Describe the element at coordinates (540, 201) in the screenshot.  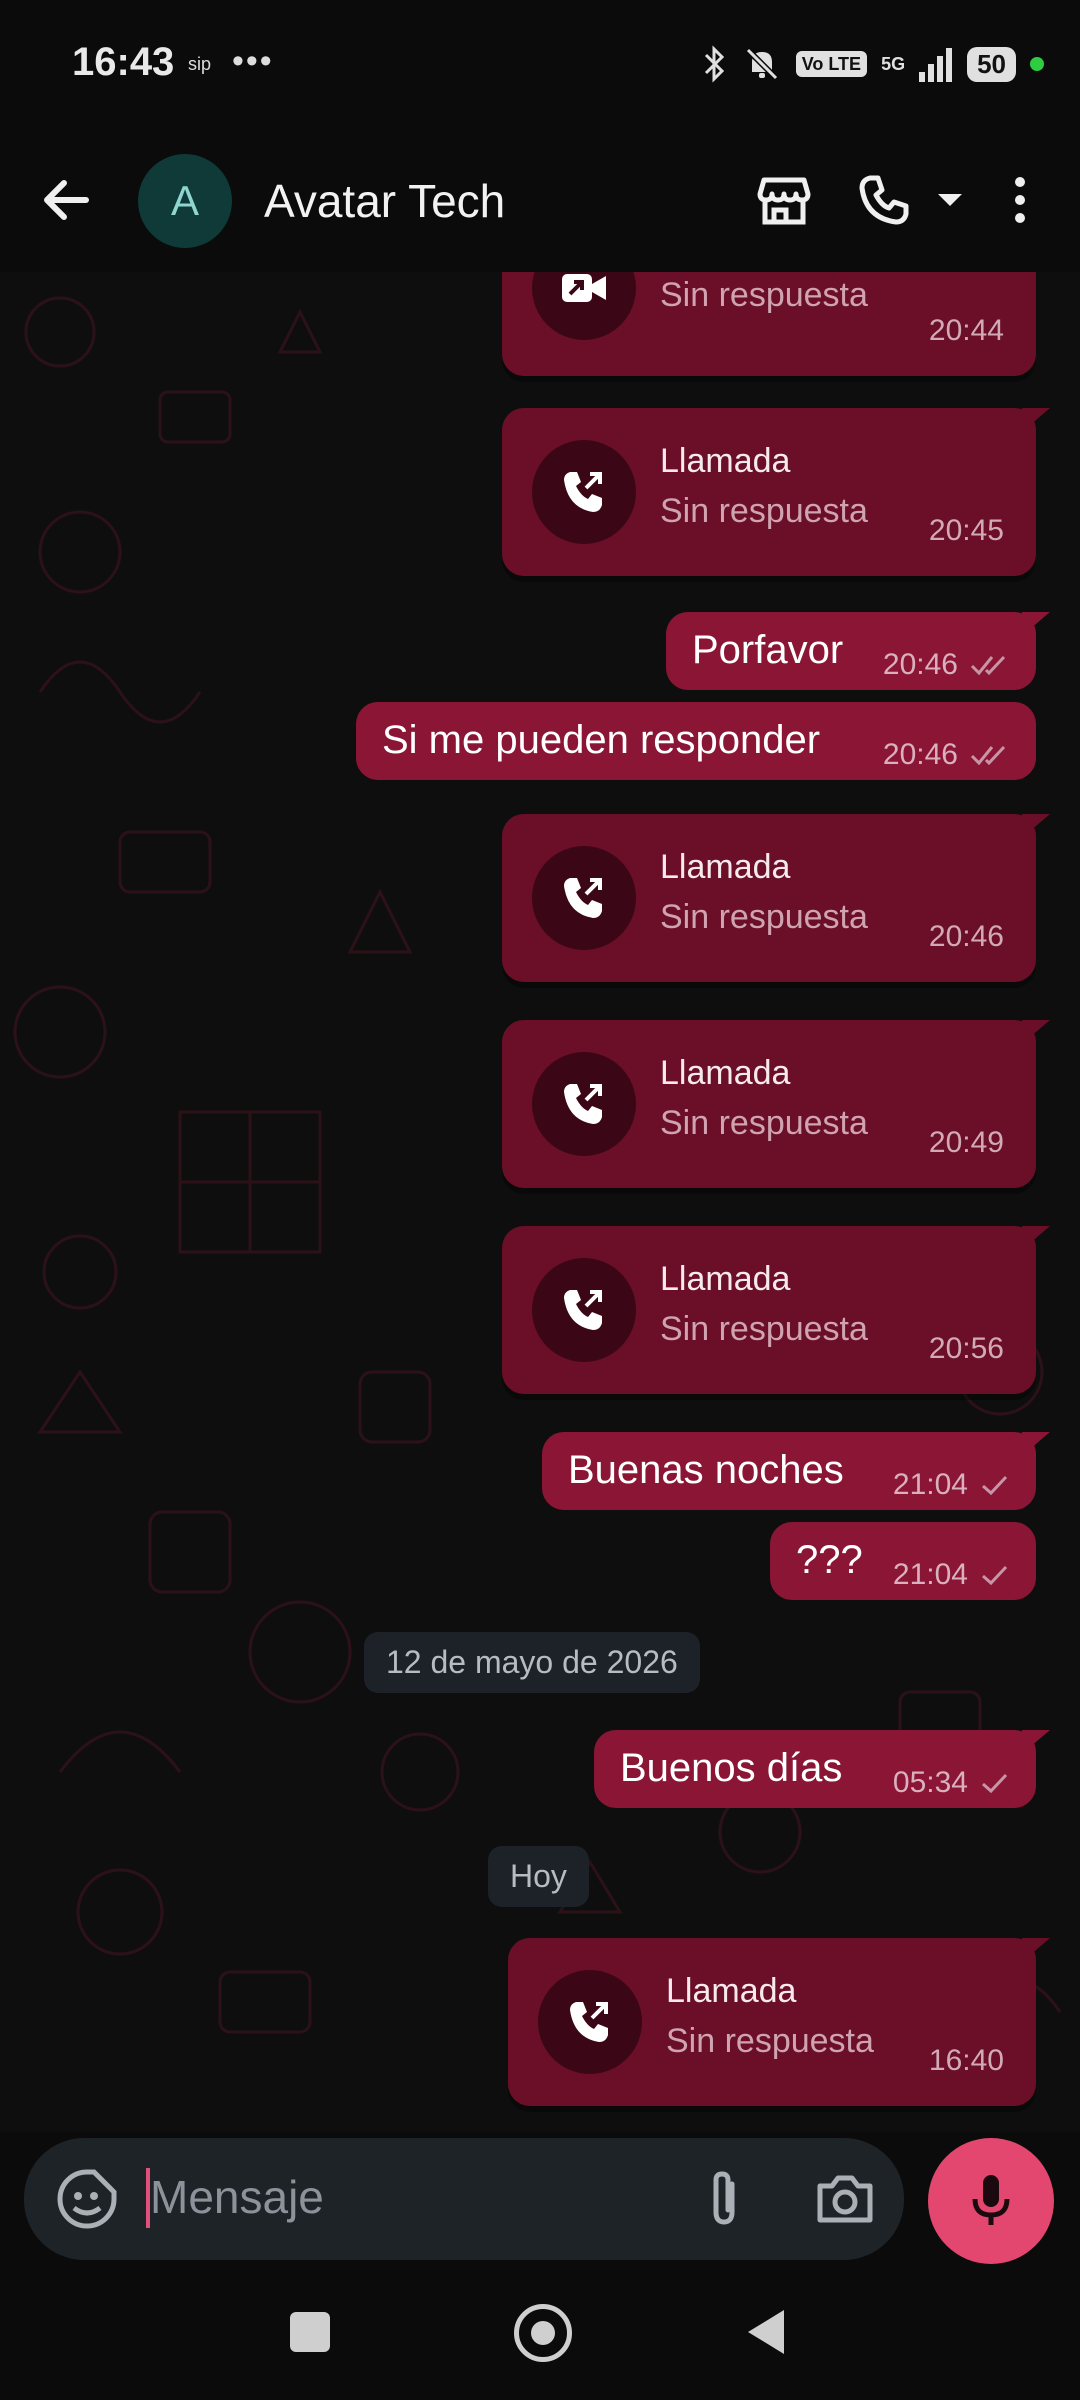
I see `chat-header: A Avatar Tech` at that location.